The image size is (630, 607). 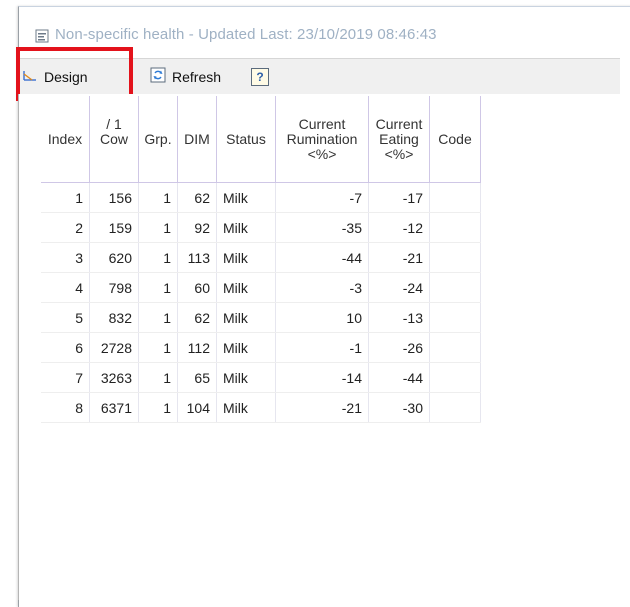 I want to click on cell-rumination: -35, so click(x=322, y=227).